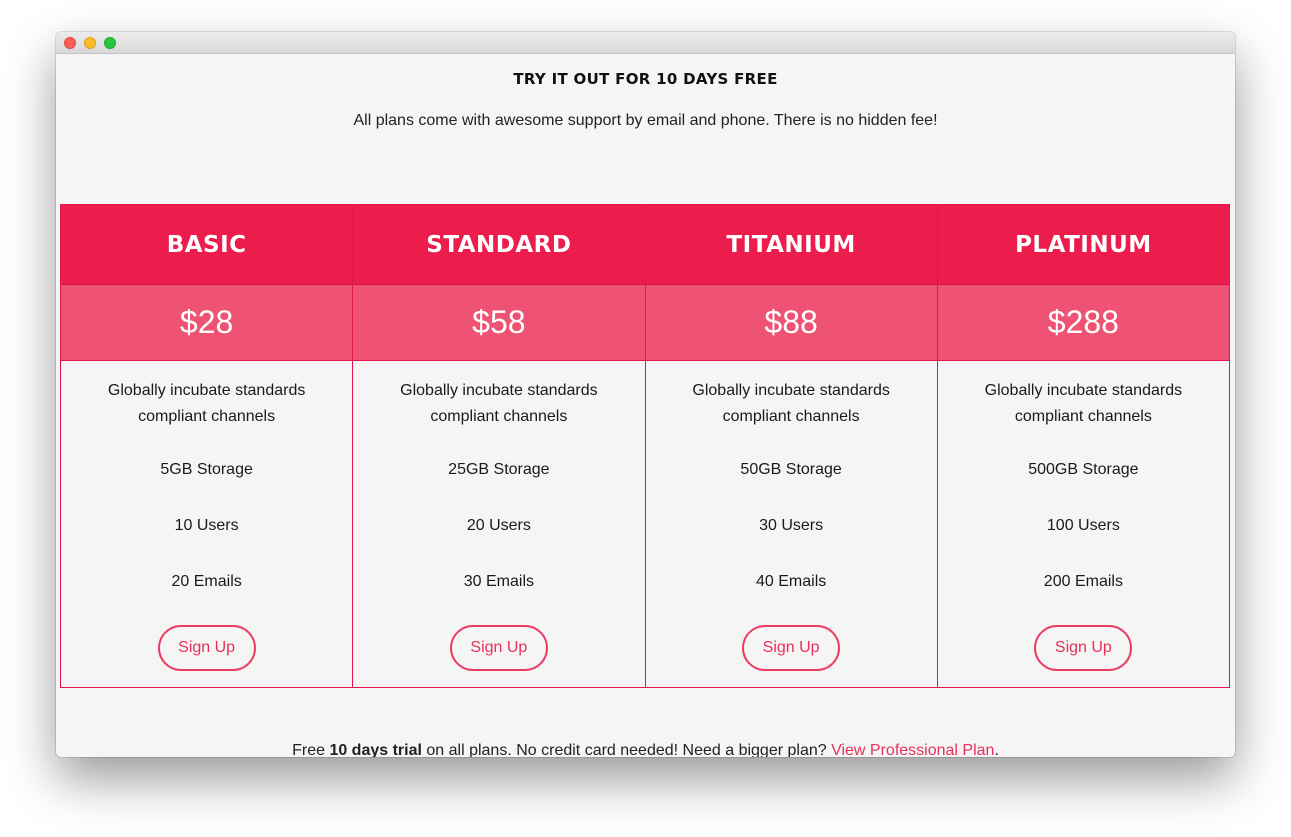  I want to click on plan-users: 30 Users, so click(791, 525).